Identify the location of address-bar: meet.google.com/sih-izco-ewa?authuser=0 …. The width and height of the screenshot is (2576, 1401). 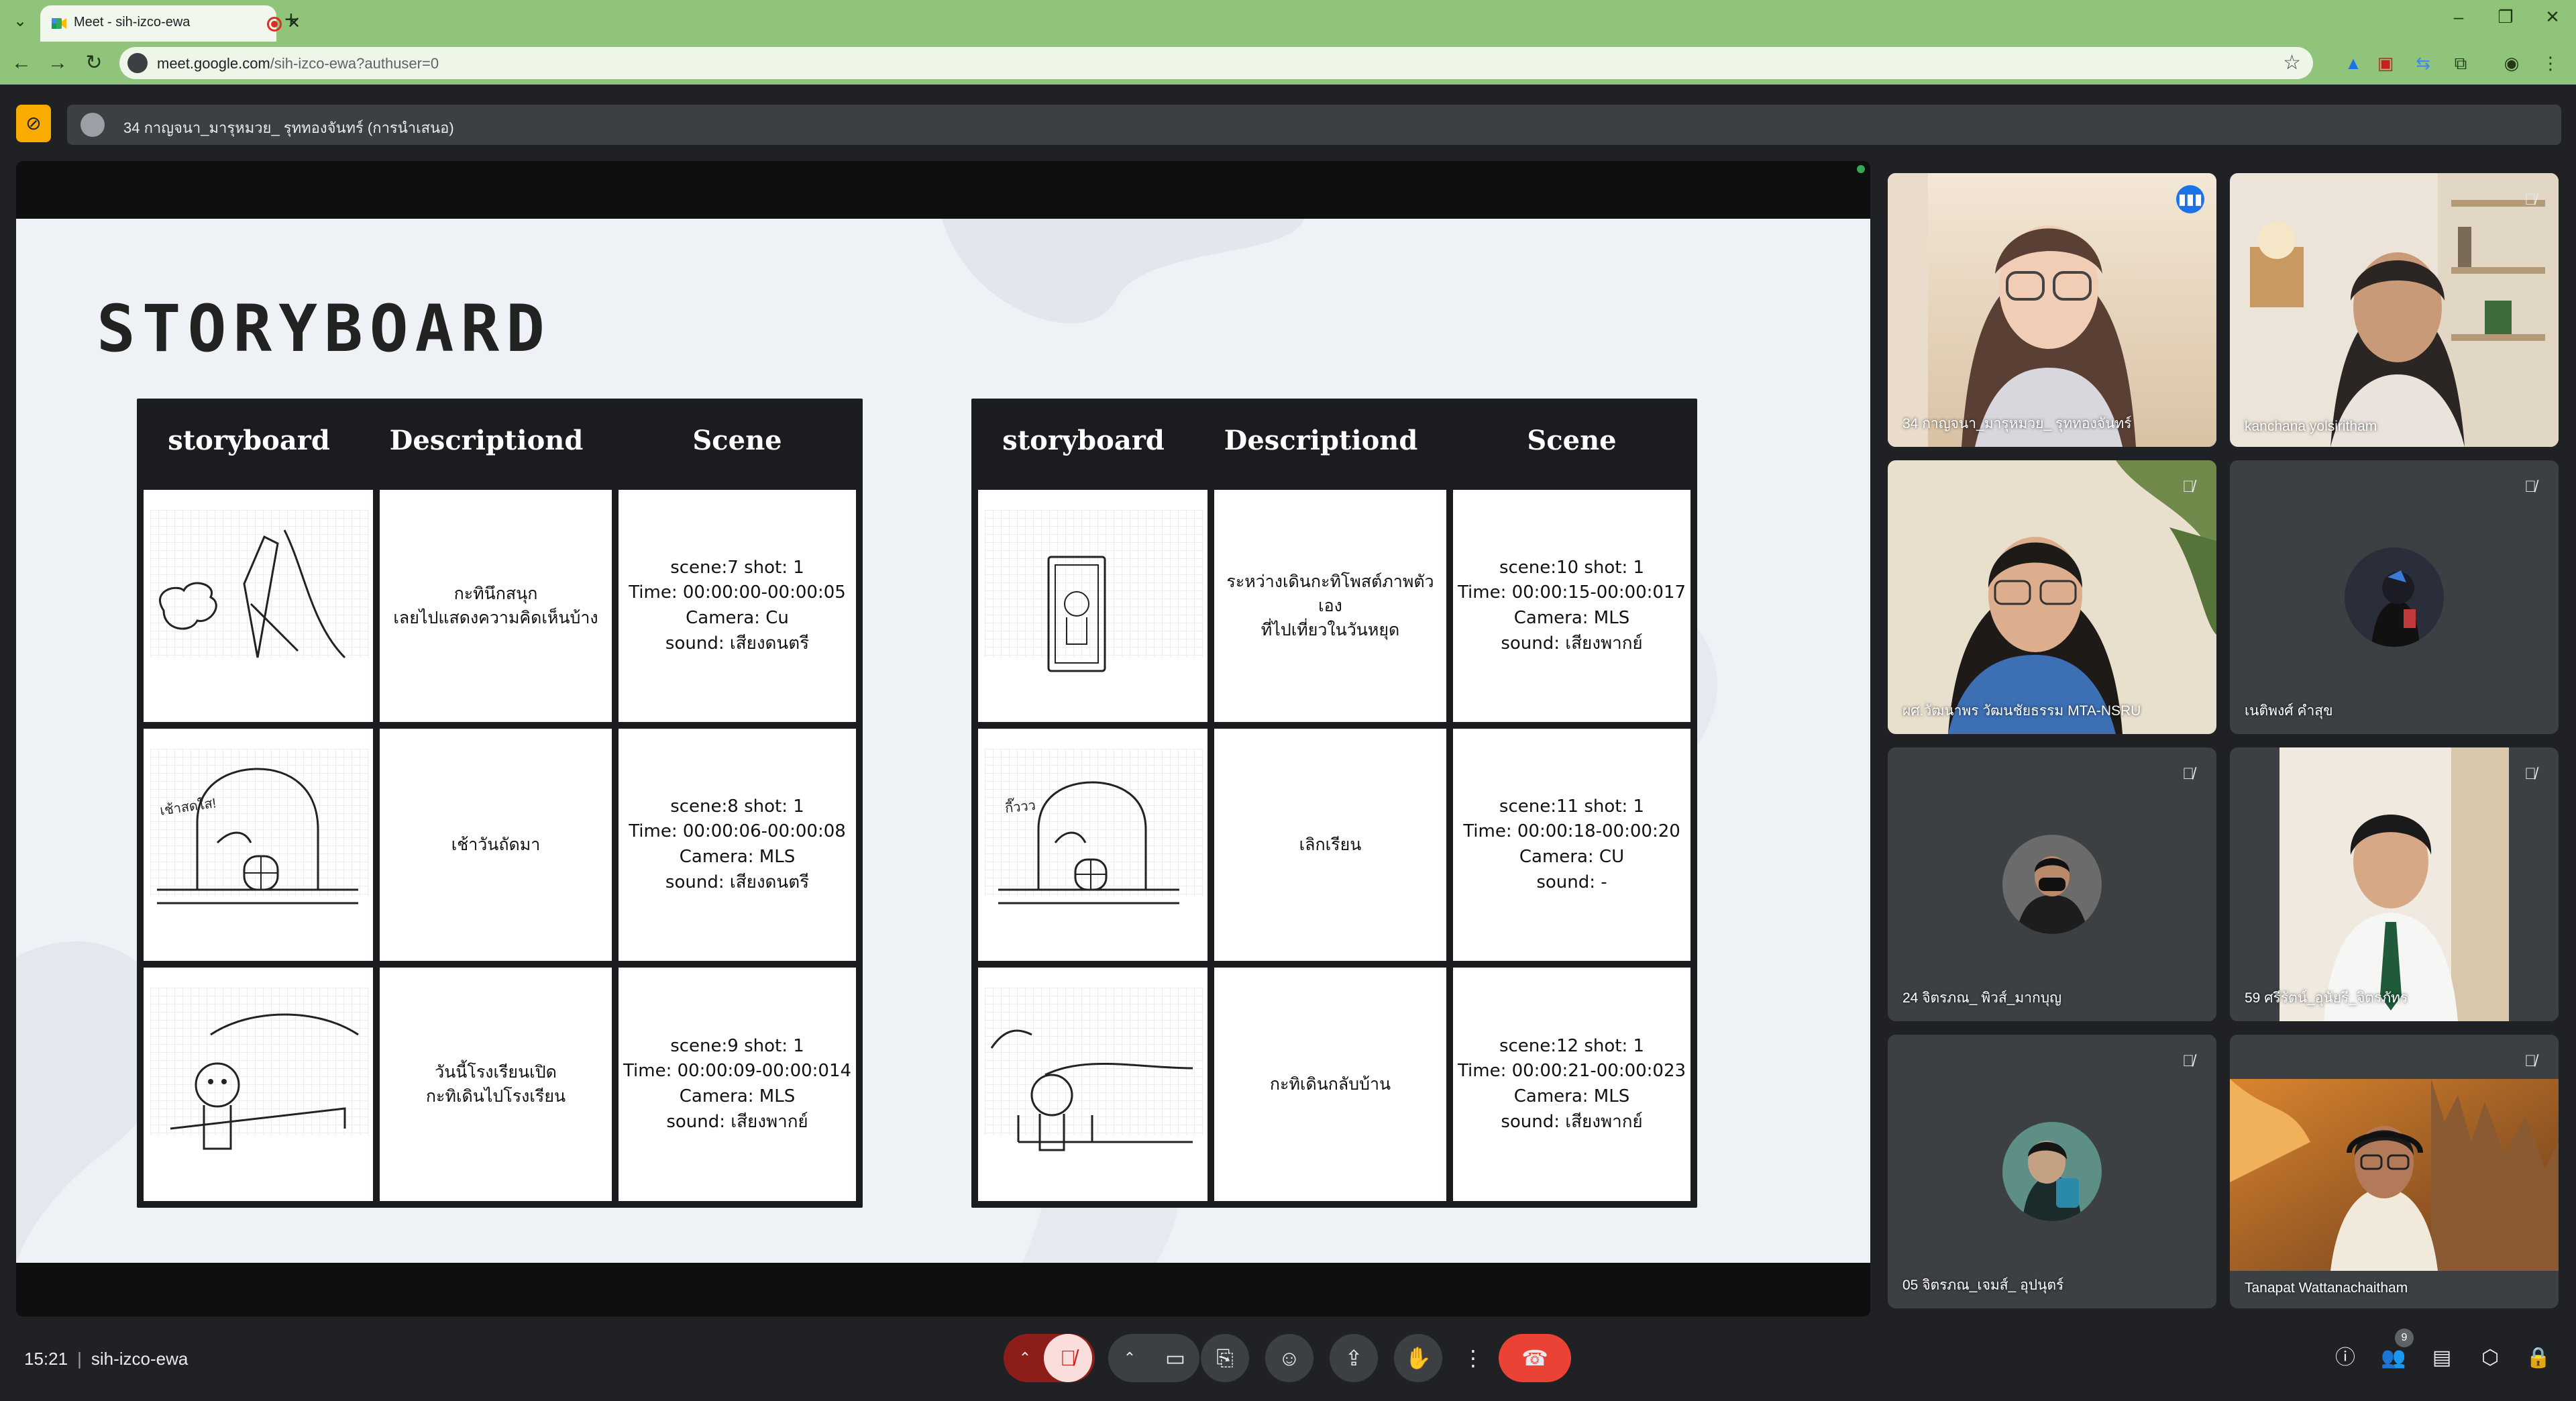
(1216, 63).